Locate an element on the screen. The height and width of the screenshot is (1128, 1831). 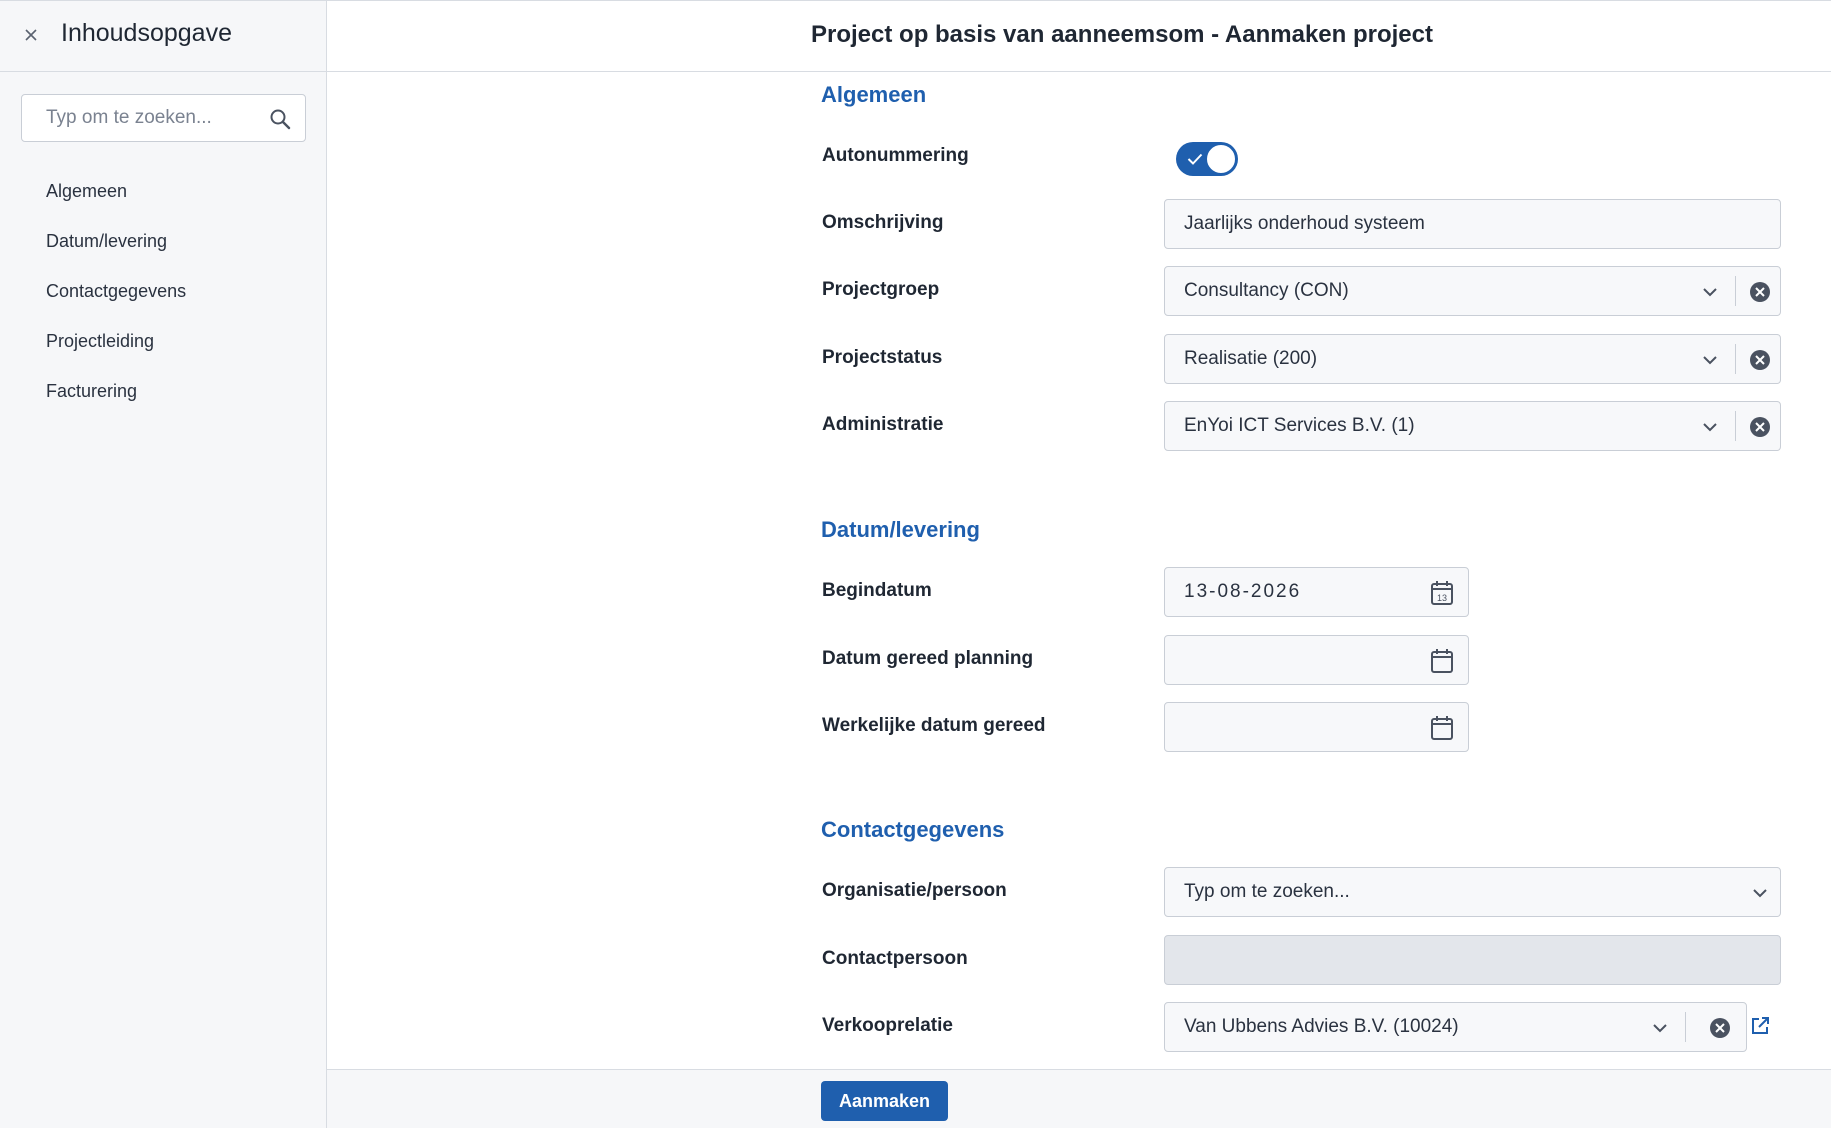
begindatum-value: 13-08-2026 is located at coordinates (1243, 591).